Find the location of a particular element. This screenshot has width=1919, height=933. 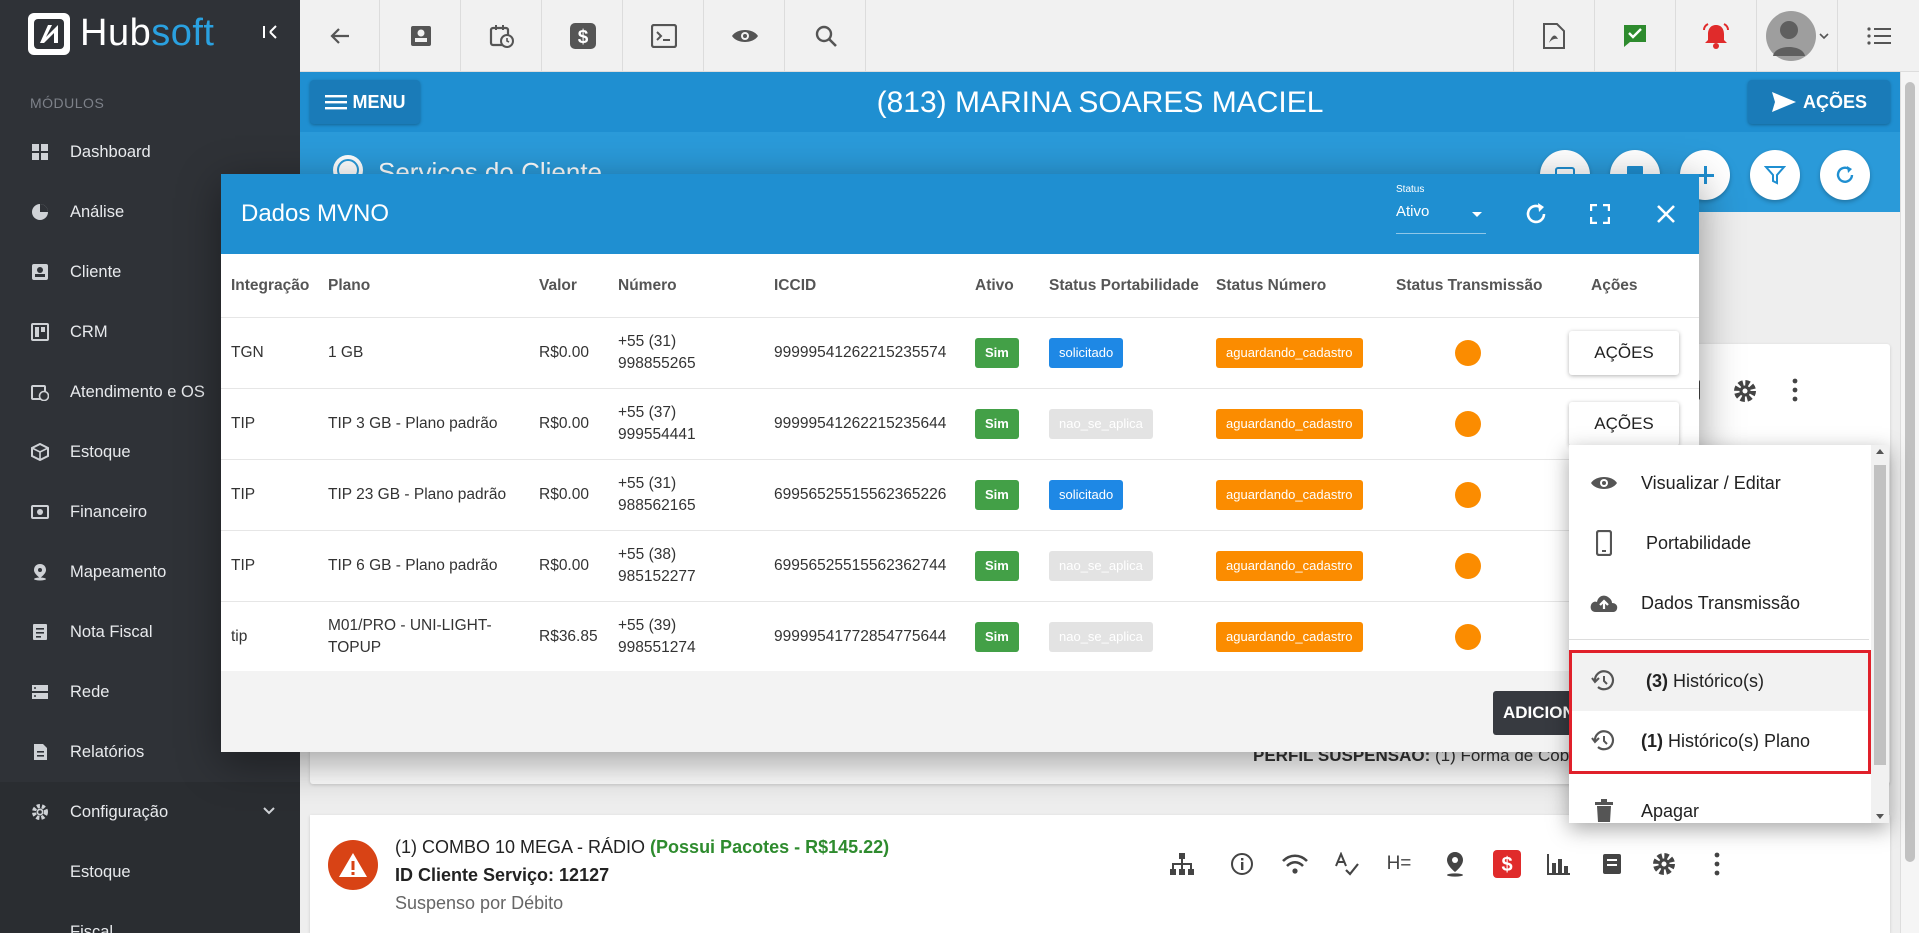

hubsoft-logo: Hubsoft is located at coordinates (121, 33).